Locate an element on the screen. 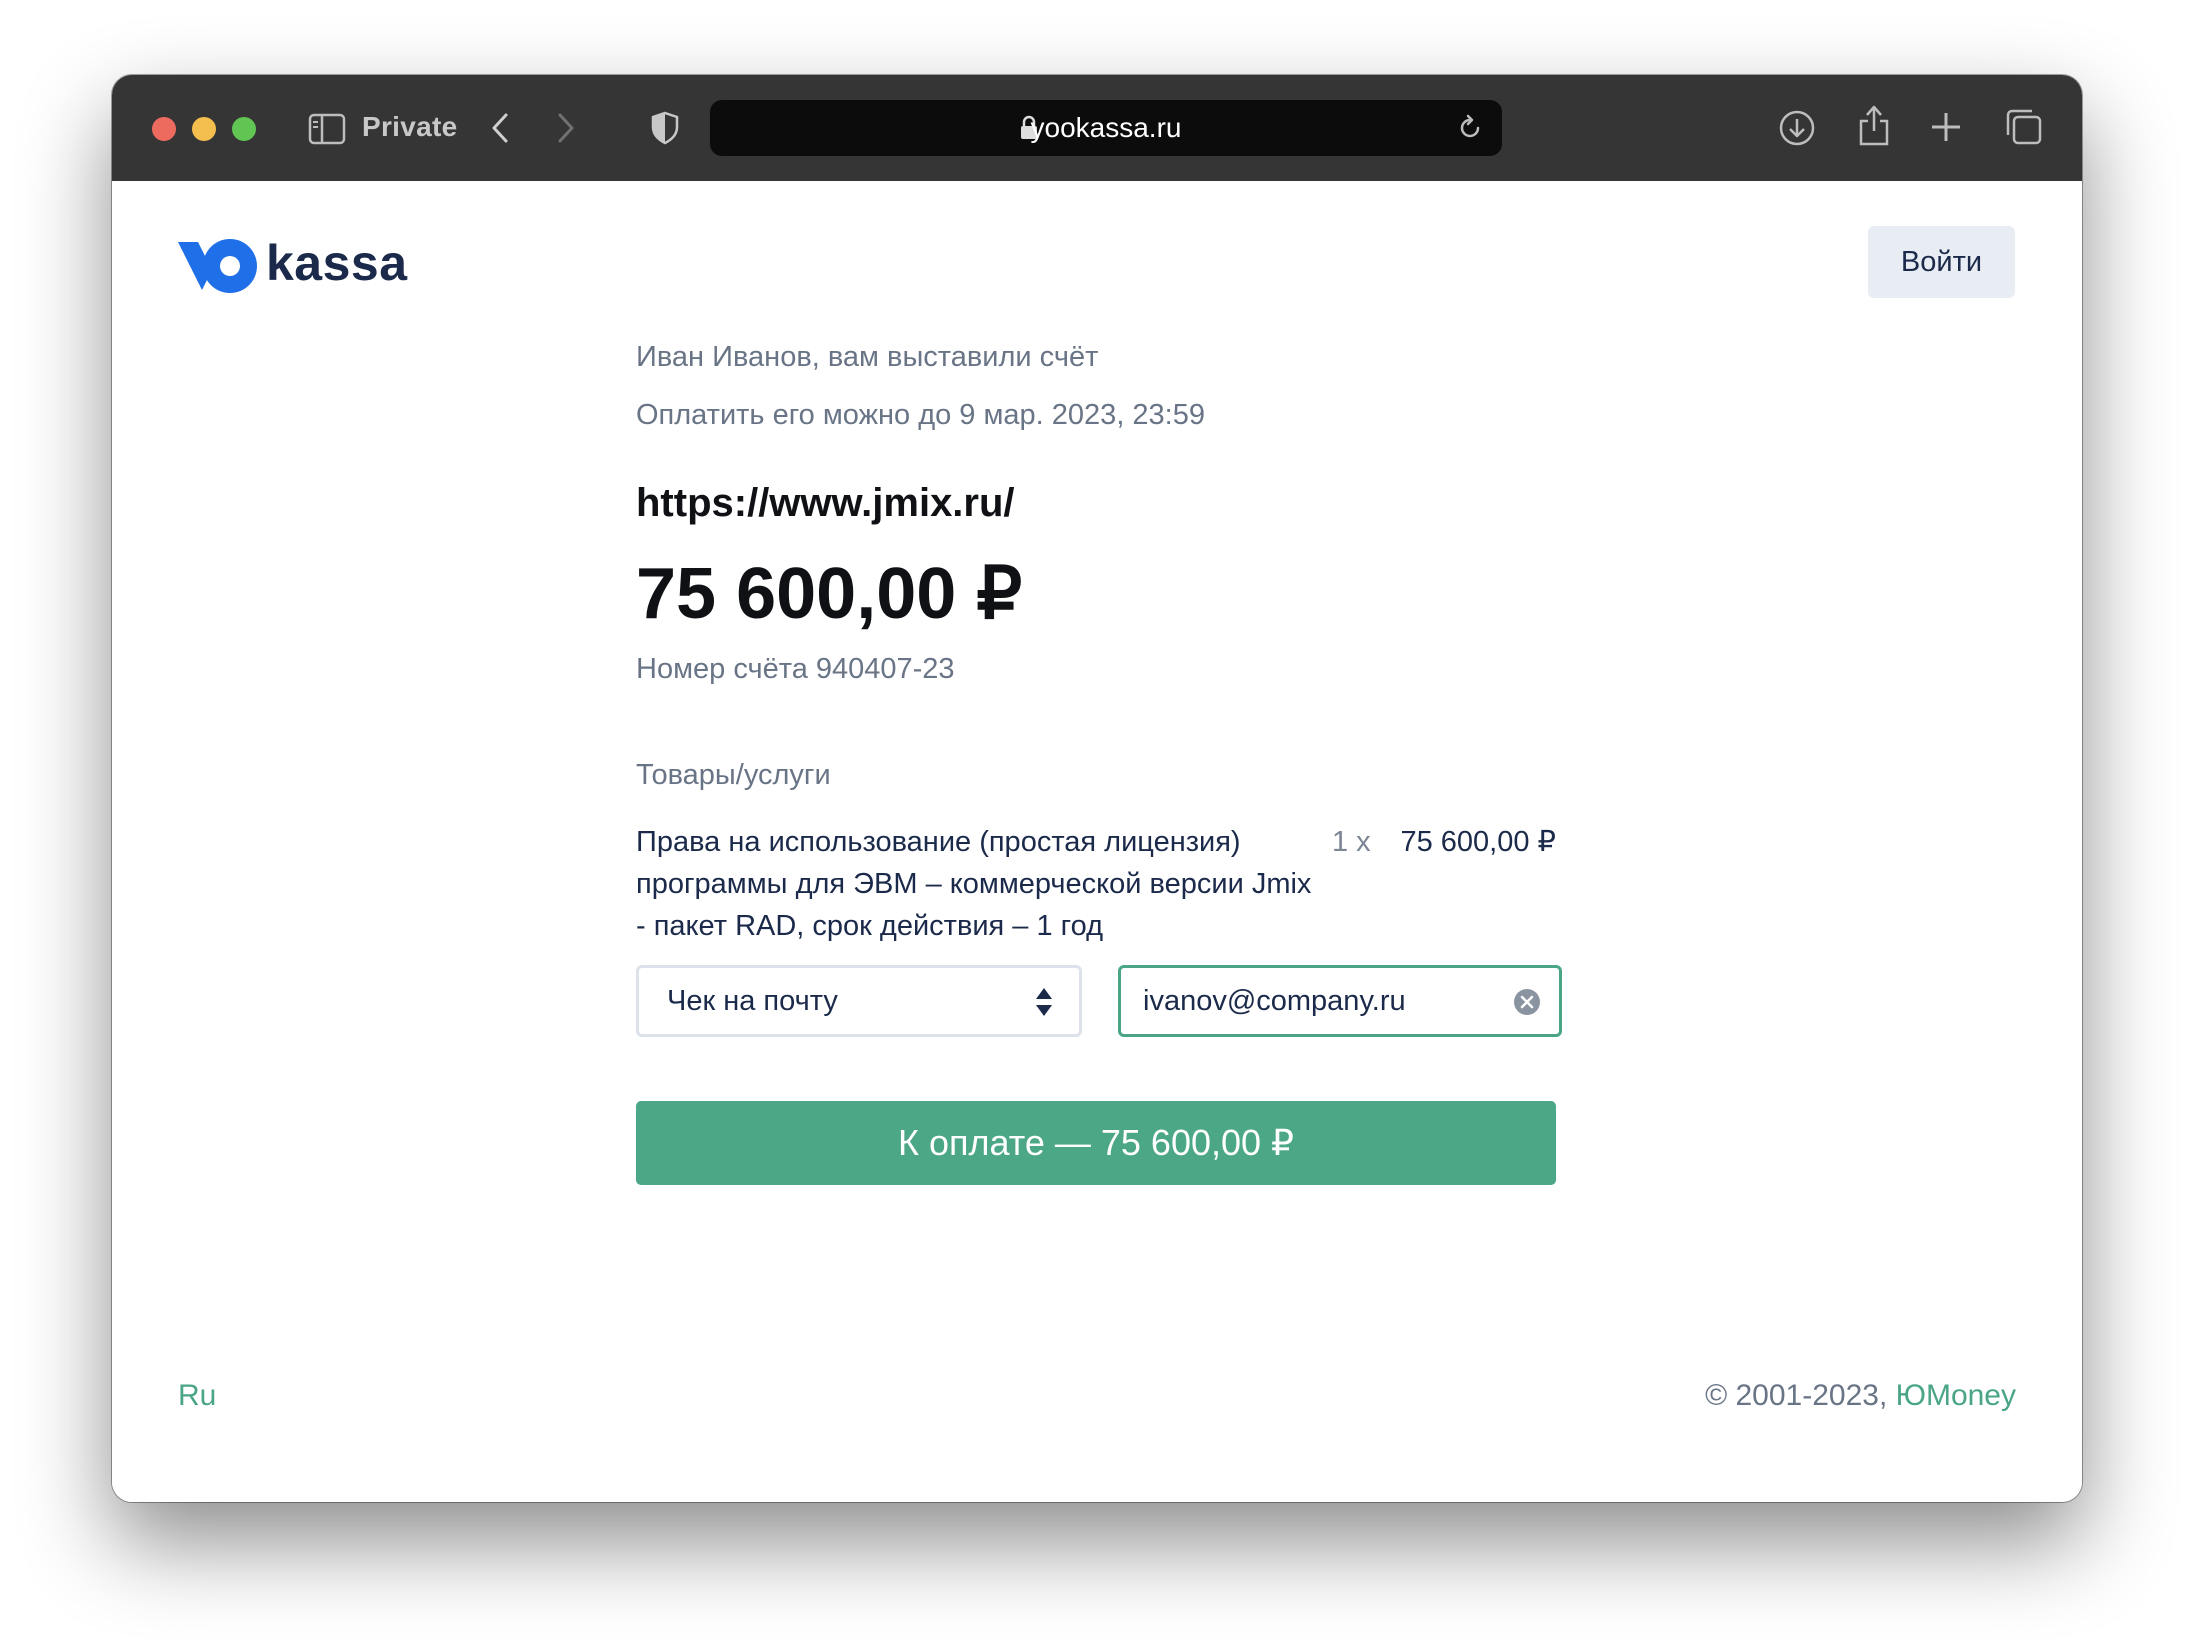  address-bar: yookassa.ru is located at coordinates (1106, 128).